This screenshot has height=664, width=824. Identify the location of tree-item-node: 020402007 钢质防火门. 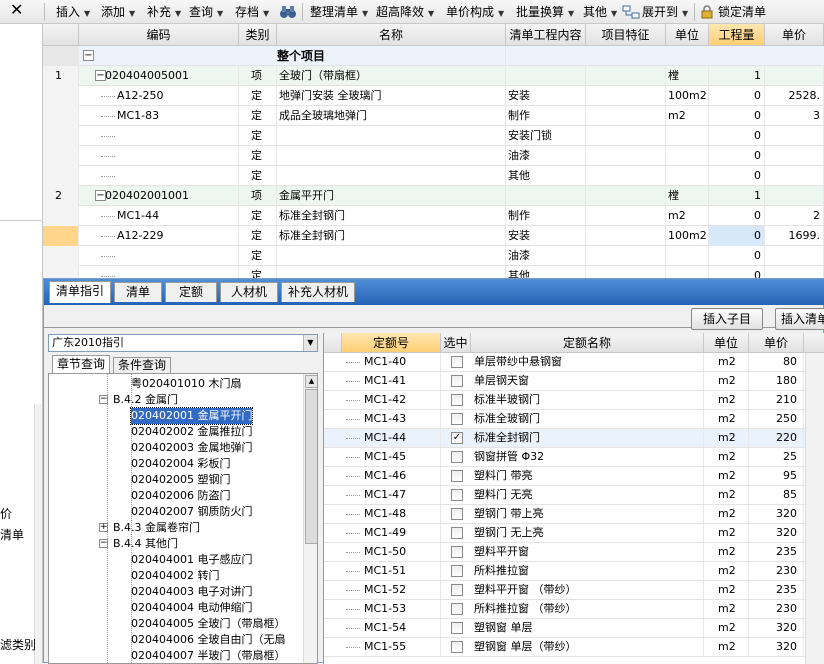
(191, 512).